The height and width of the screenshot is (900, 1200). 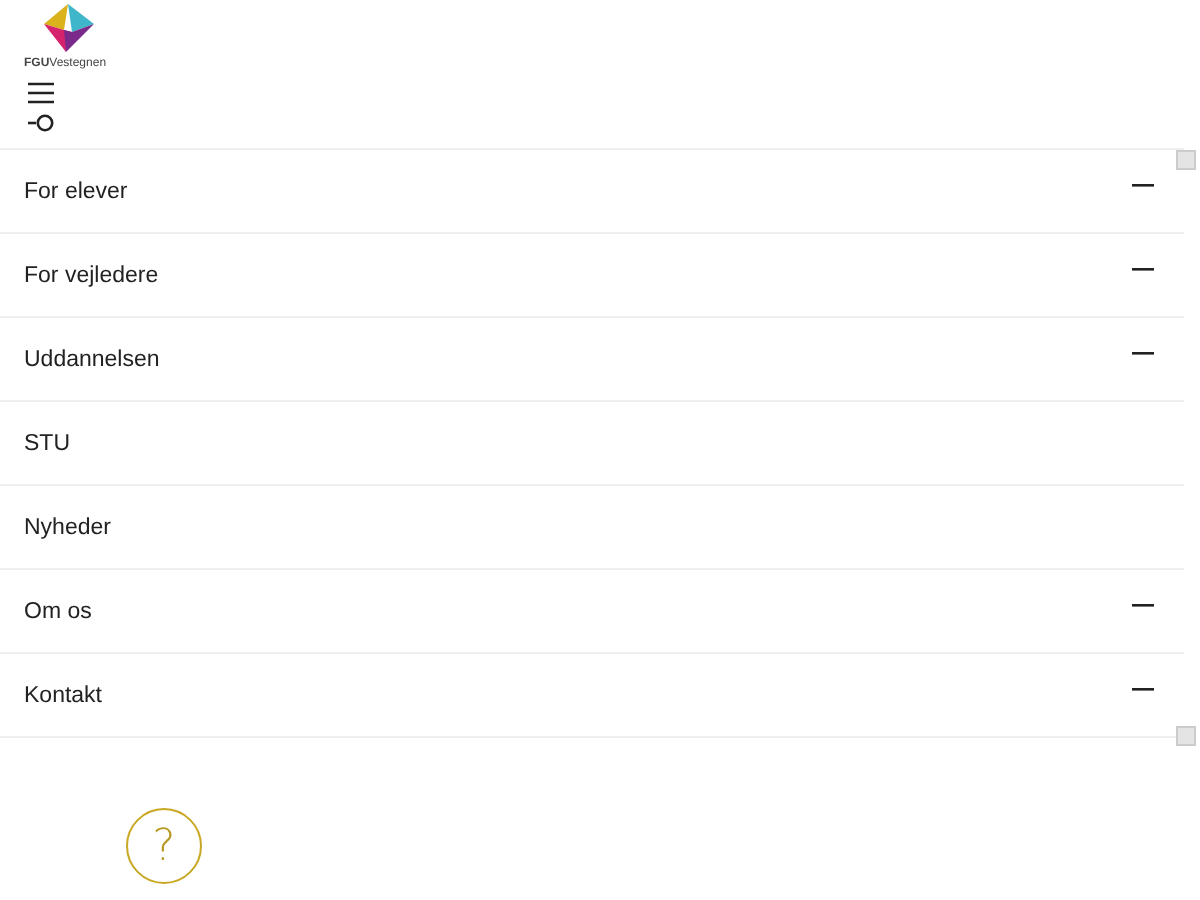 What do you see at coordinates (47, 443) in the screenshot?
I see `menu-item: STU` at bounding box center [47, 443].